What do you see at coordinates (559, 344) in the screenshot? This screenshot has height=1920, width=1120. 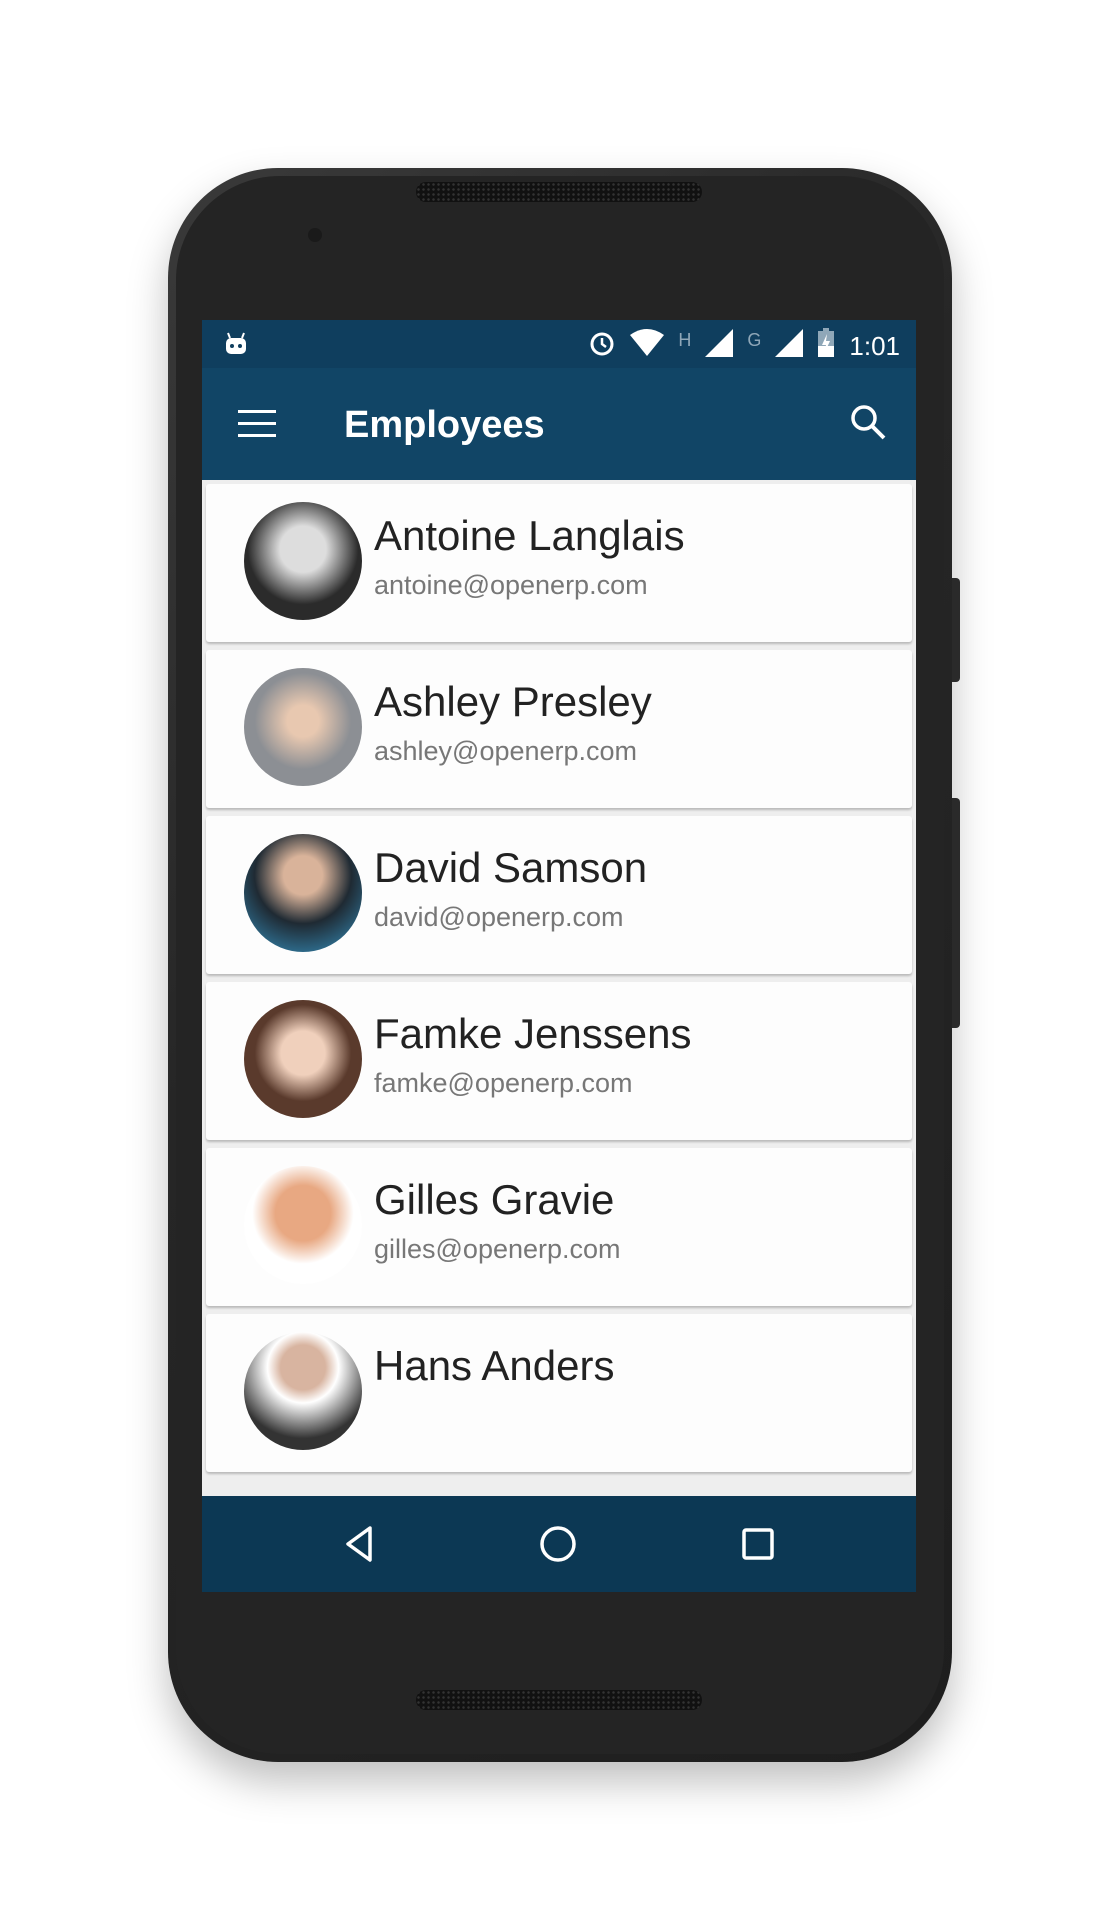 I see `status-bar: H G 1:01` at bounding box center [559, 344].